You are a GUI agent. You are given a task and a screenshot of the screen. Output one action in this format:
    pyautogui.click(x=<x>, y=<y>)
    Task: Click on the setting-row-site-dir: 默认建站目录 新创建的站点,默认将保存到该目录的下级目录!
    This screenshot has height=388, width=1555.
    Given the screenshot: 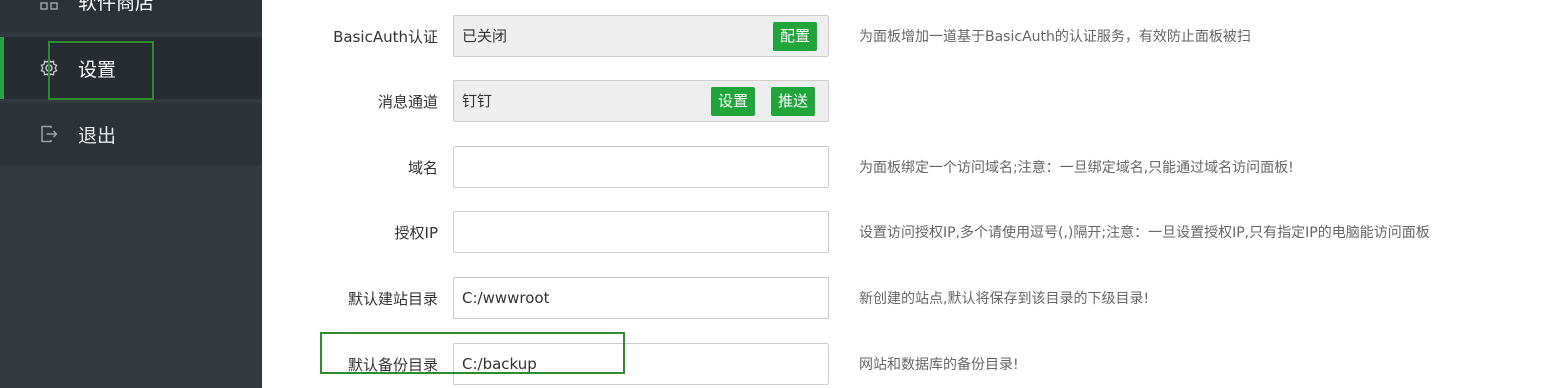 What is the action you would take?
    pyautogui.click(x=908, y=299)
    